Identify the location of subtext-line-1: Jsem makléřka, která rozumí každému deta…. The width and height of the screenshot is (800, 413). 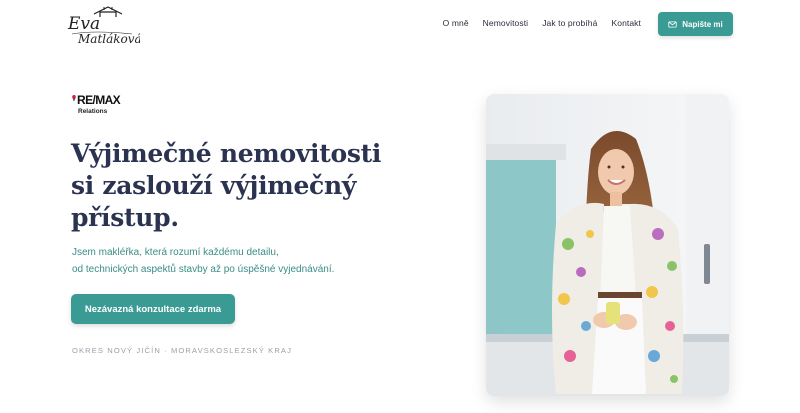
(175, 252).